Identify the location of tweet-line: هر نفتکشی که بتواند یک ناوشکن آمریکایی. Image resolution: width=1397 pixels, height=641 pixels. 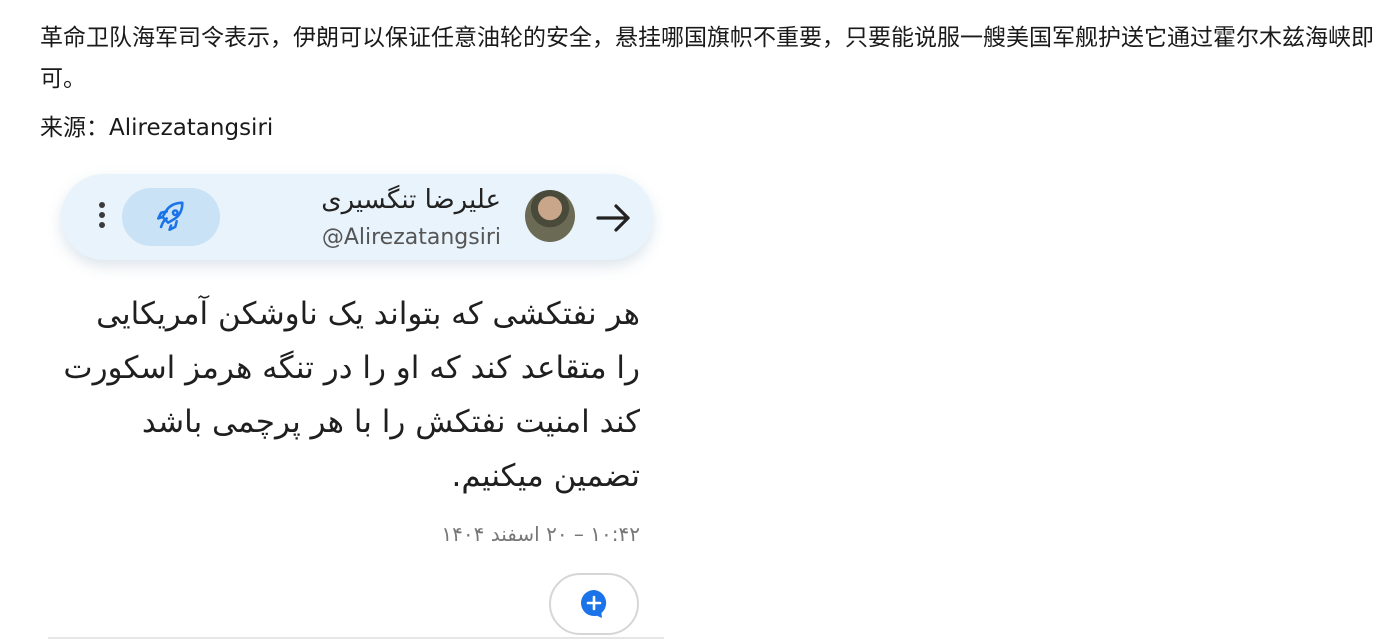
(368, 314).